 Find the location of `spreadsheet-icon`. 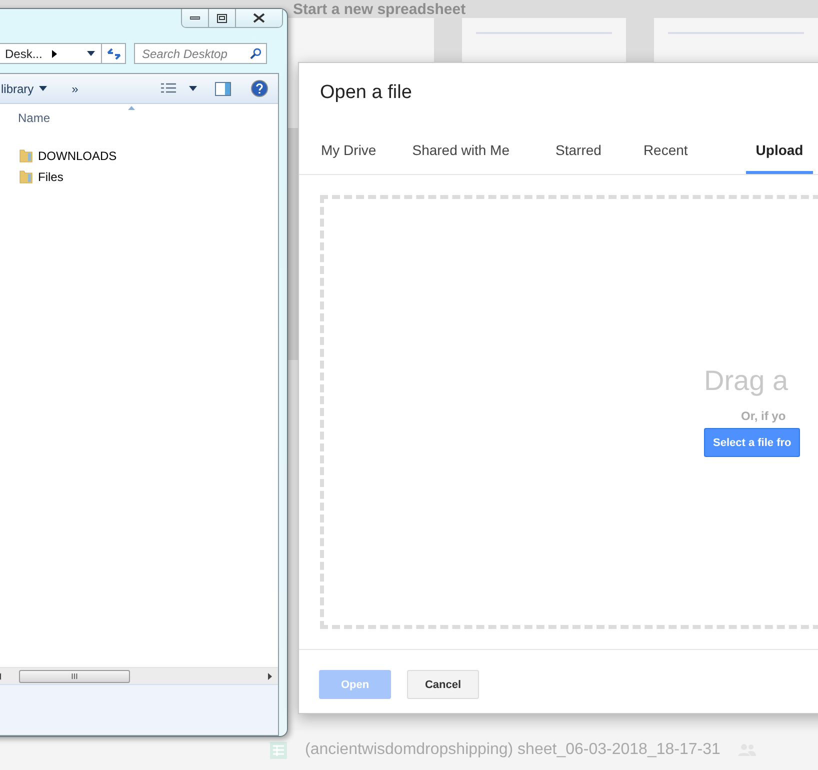

spreadsheet-icon is located at coordinates (278, 750).